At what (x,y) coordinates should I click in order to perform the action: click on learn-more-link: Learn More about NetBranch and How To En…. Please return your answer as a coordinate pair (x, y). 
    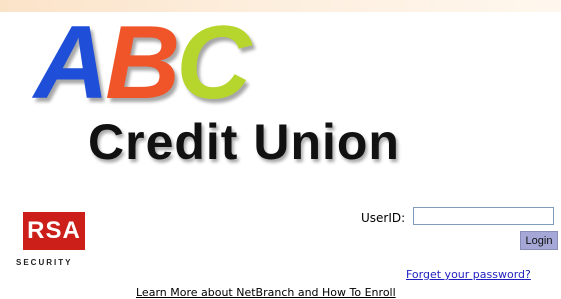
    Looking at the image, I should click on (266, 292).